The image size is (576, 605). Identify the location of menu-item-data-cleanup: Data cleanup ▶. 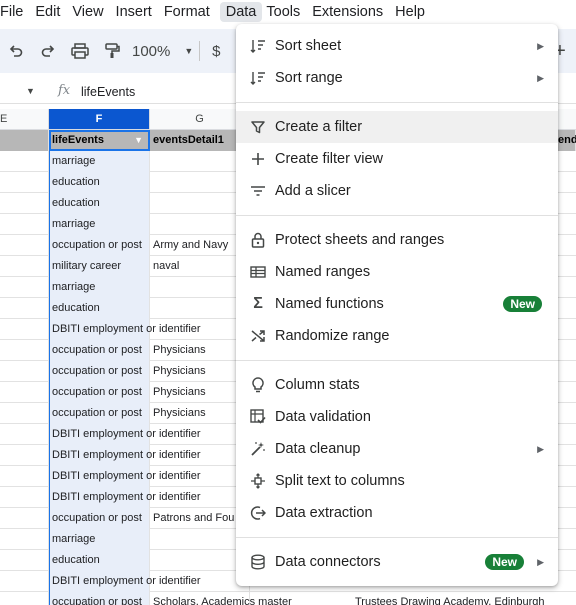
(397, 449).